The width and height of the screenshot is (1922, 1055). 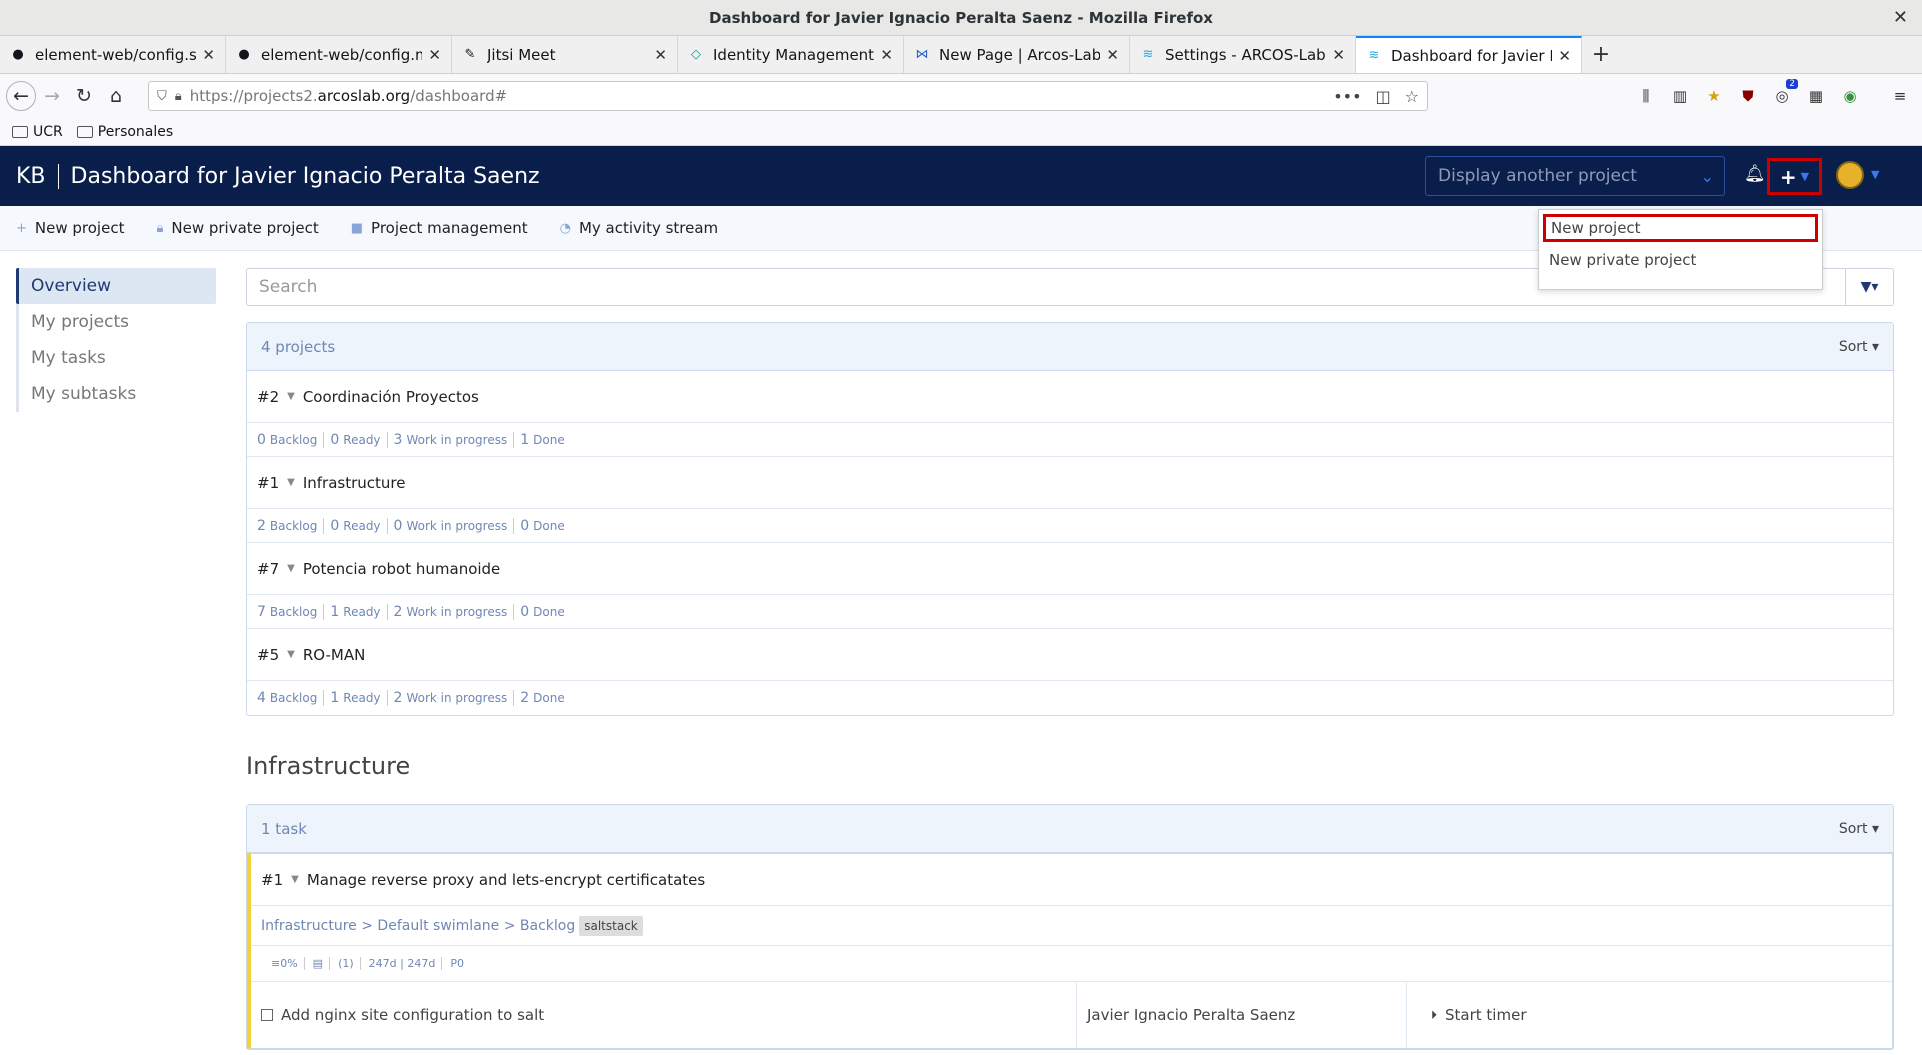 I want to click on sidebar-item-my-tasks: My tasks, so click(x=116, y=358).